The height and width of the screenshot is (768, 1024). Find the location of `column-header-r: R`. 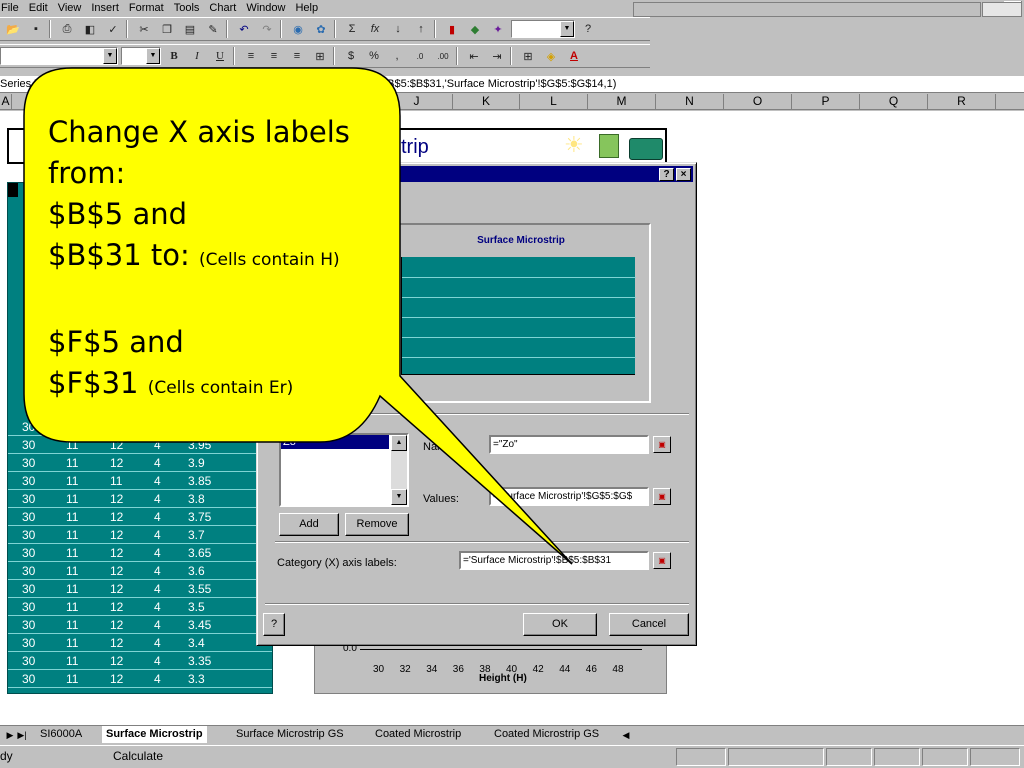

column-header-r: R is located at coordinates (962, 102).